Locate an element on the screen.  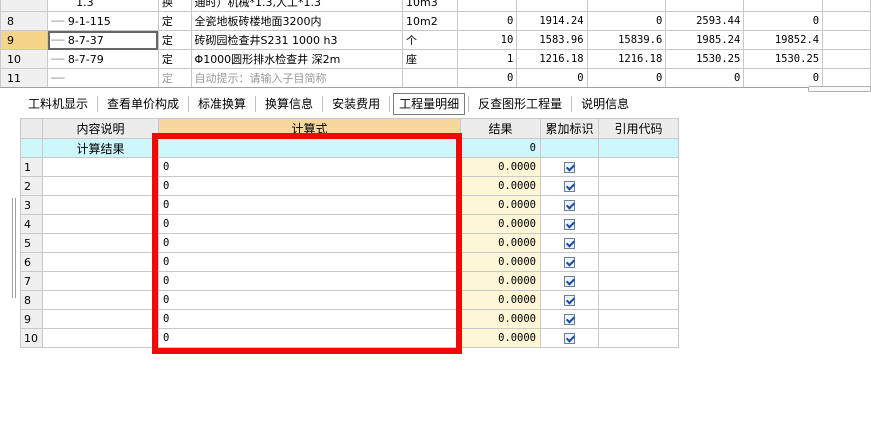
tab-standard-conversion: 标准换算 is located at coordinates (222, 104).